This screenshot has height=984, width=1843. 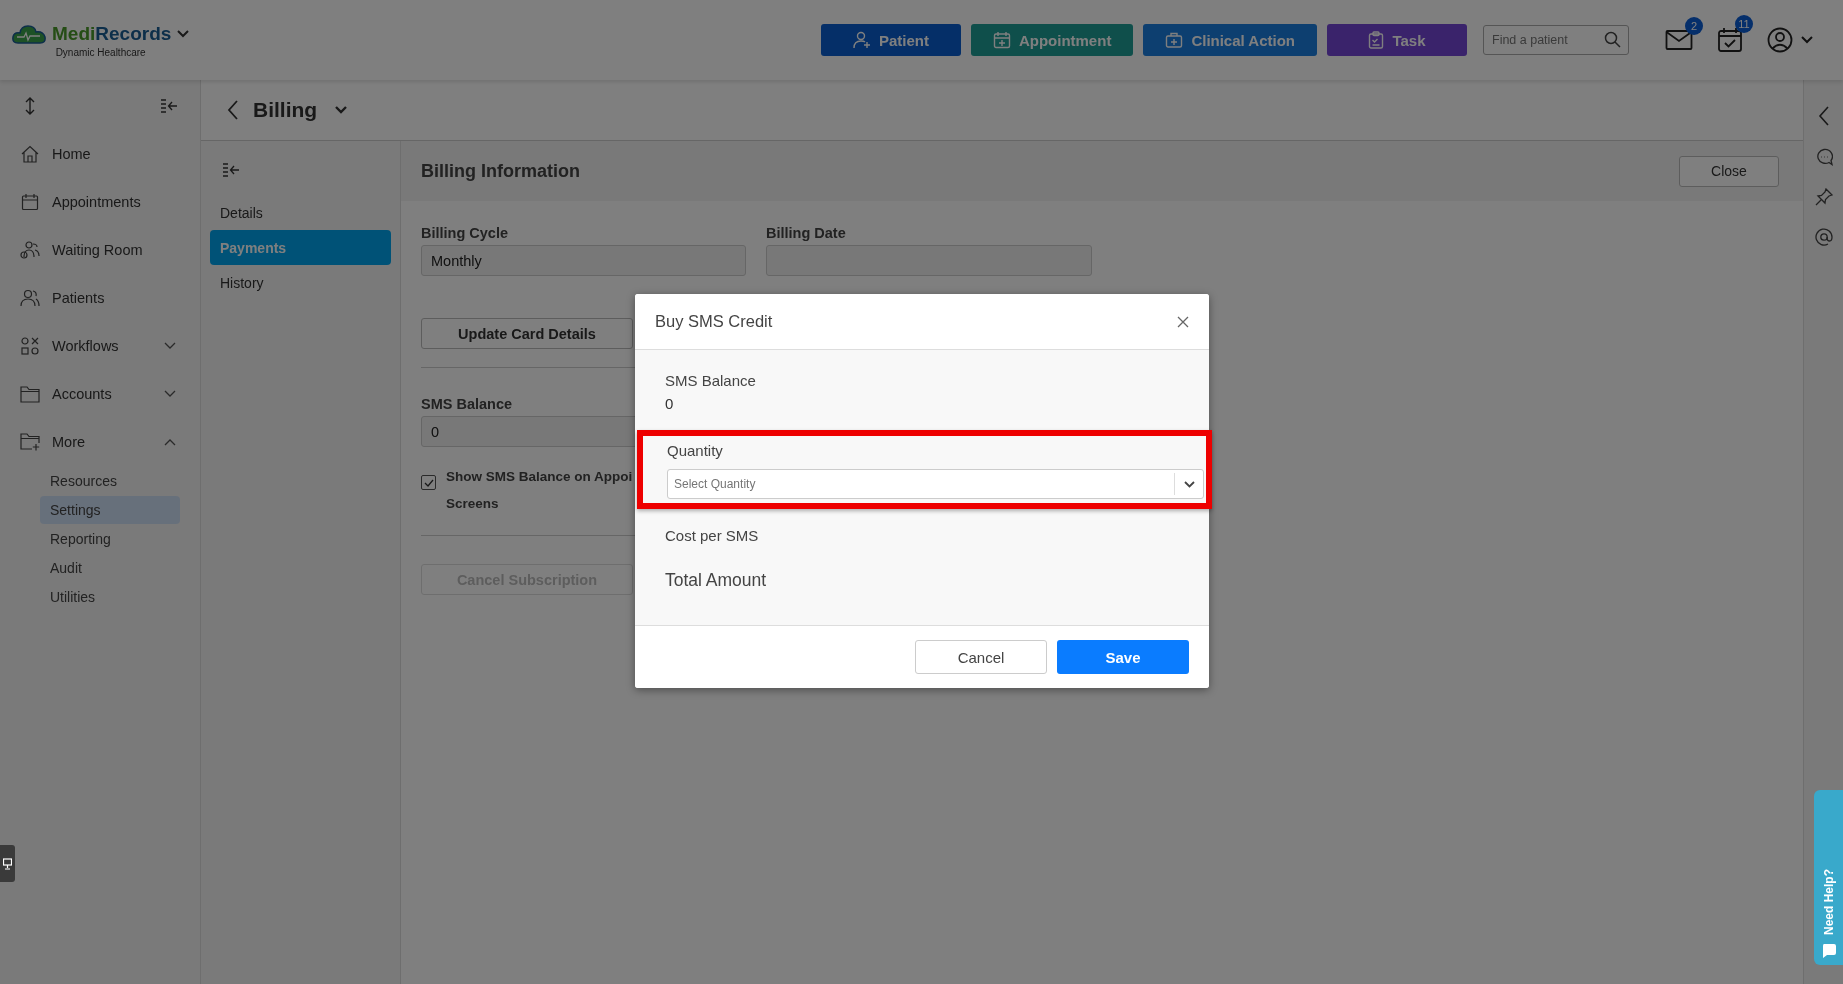 What do you see at coordinates (300, 247) in the screenshot?
I see `subnav-tab: Payments` at bounding box center [300, 247].